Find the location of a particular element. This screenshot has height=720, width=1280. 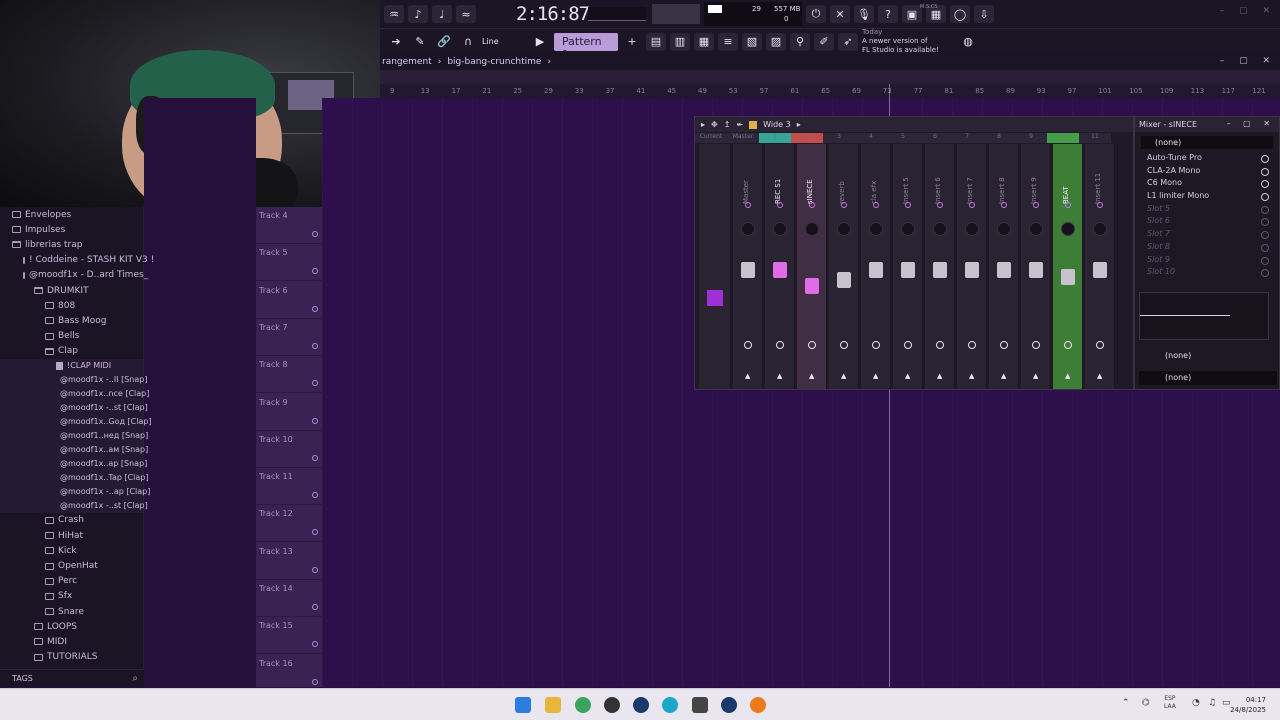

window-controls: – ▢ ✕ is located at coordinates (1248, 11).